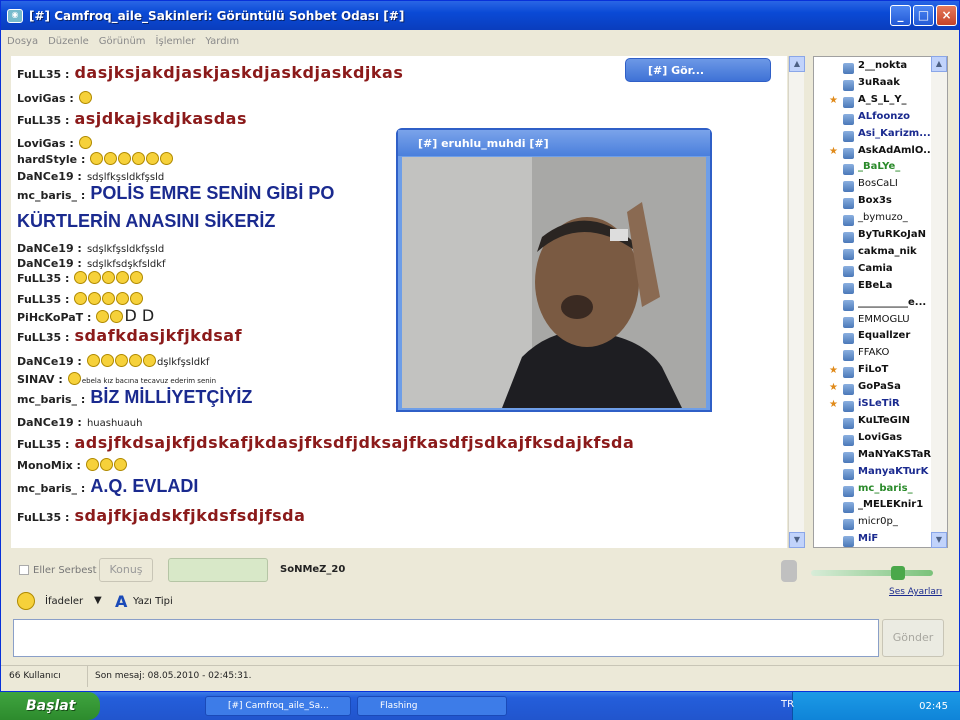 This screenshot has width=960, height=720. Describe the element at coordinates (190, 515) in the screenshot. I see `chat-text: sdajfkjadskfjkdsfsdjfsda` at that location.